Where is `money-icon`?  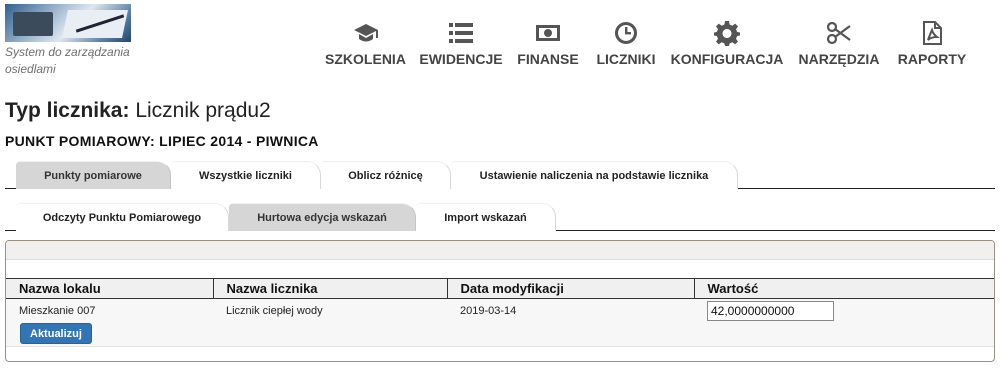
money-icon is located at coordinates (548, 33).